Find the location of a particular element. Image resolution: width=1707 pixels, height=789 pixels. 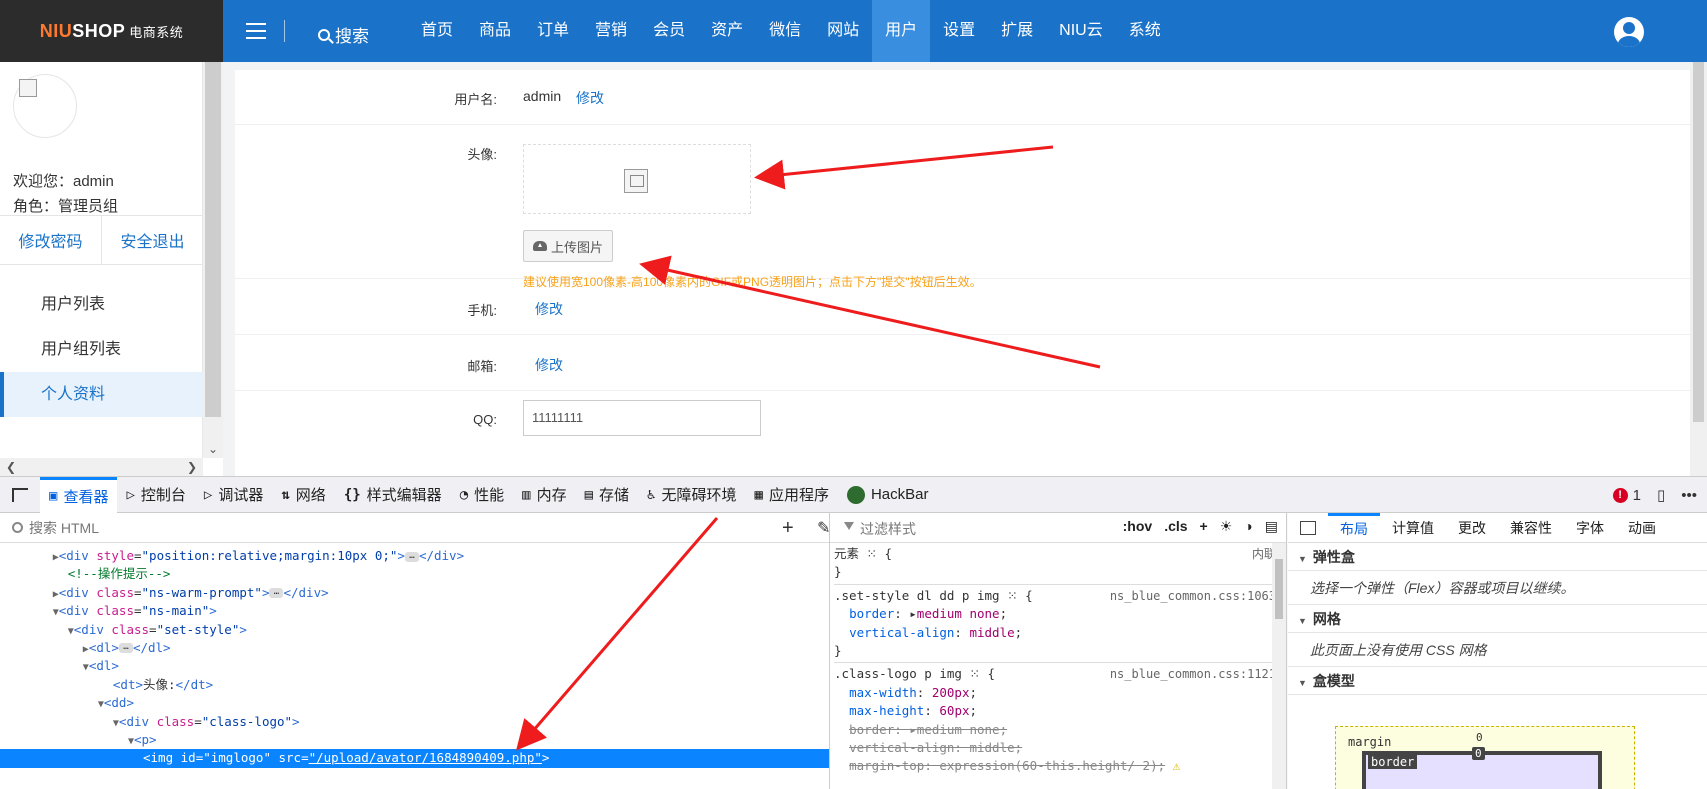

devtools-tab-8: ♿ 无障碍环境 is located at coordinates (691, 495).